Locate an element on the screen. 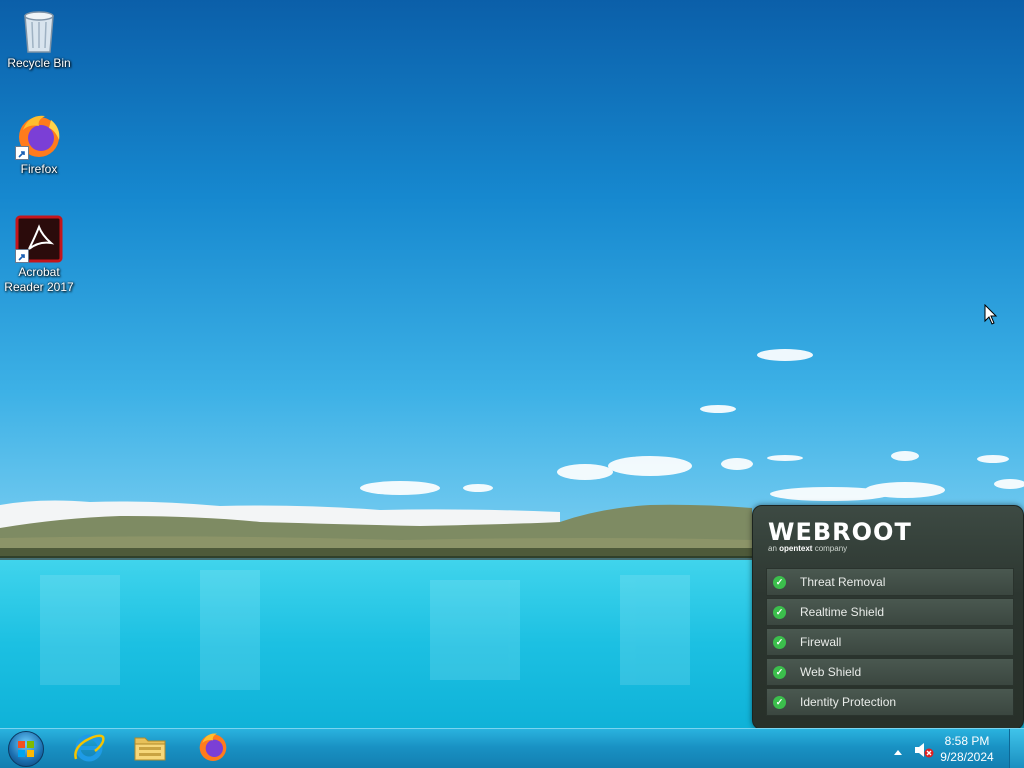 The width and height of the screenshot is (1024, 768). webroot-item-firewall: ✓ Firewall is located at coordinates (890, 642).